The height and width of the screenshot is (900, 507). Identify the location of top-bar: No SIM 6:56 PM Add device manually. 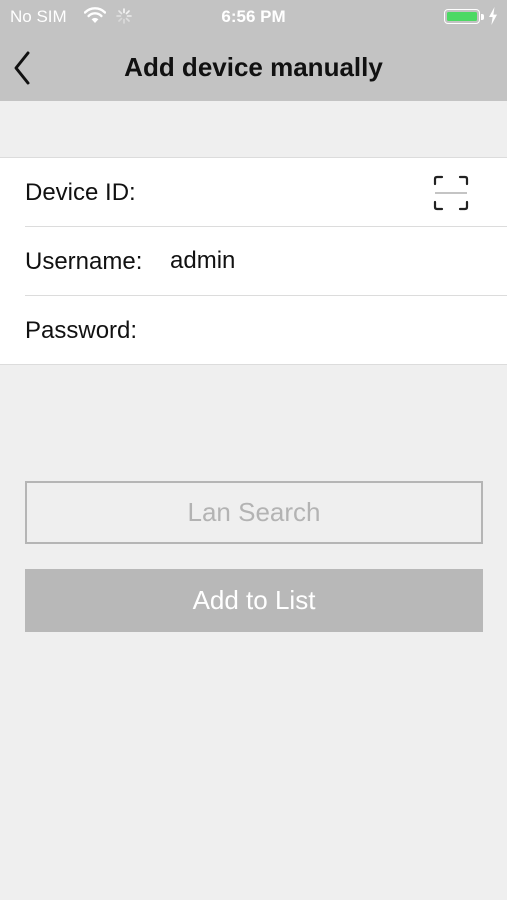
(253, 50).